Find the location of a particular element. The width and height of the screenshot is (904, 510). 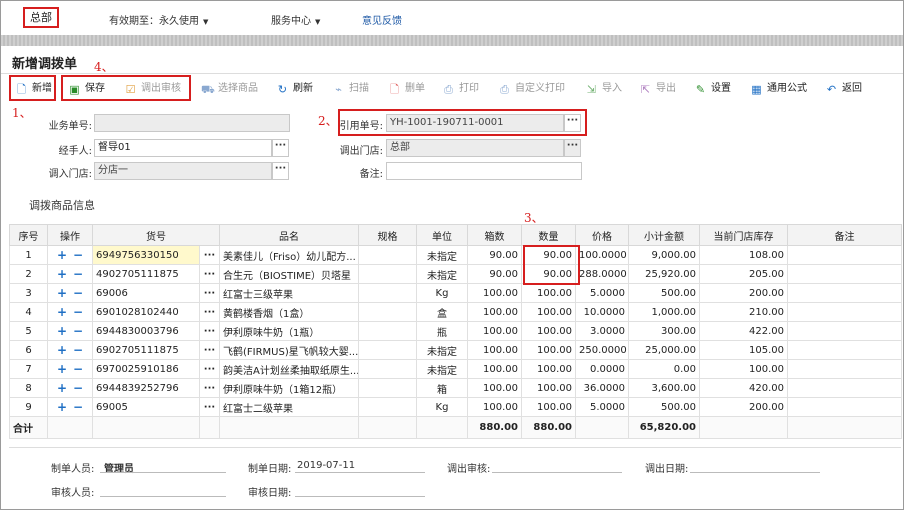

remark-field is located at coordinates (484, 171).